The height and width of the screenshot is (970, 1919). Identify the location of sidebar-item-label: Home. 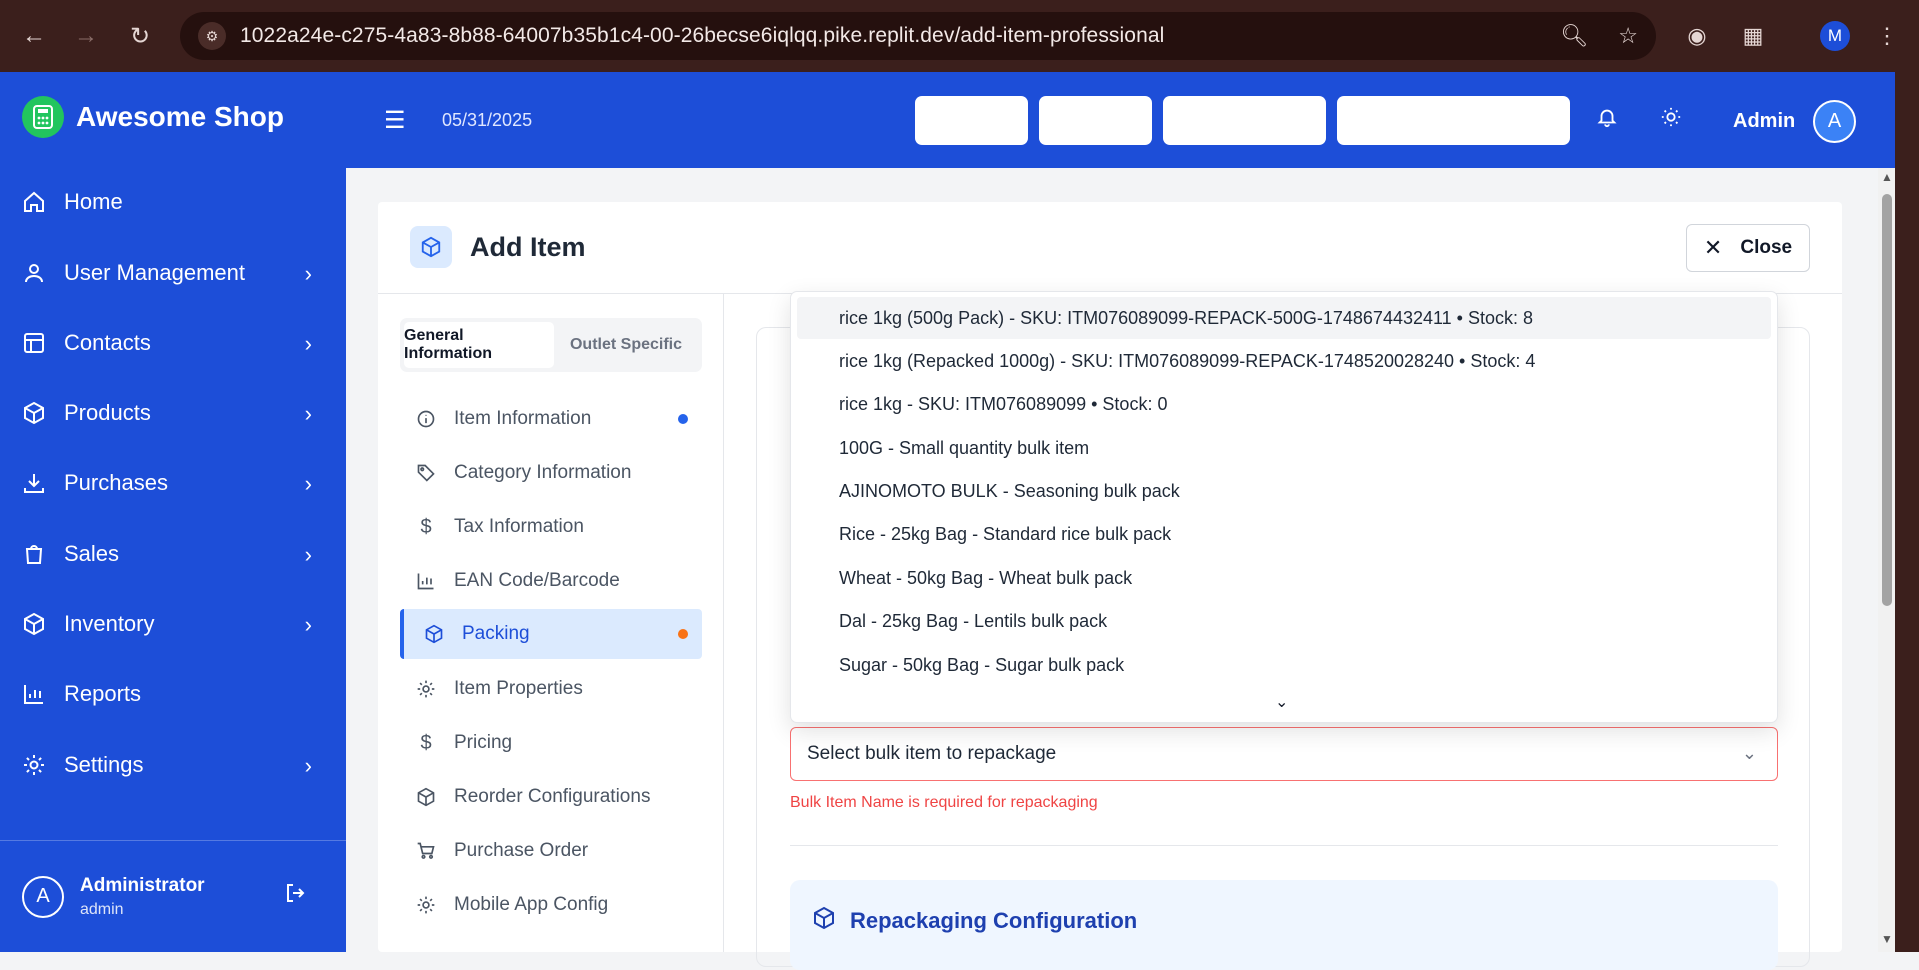
(93, 201).